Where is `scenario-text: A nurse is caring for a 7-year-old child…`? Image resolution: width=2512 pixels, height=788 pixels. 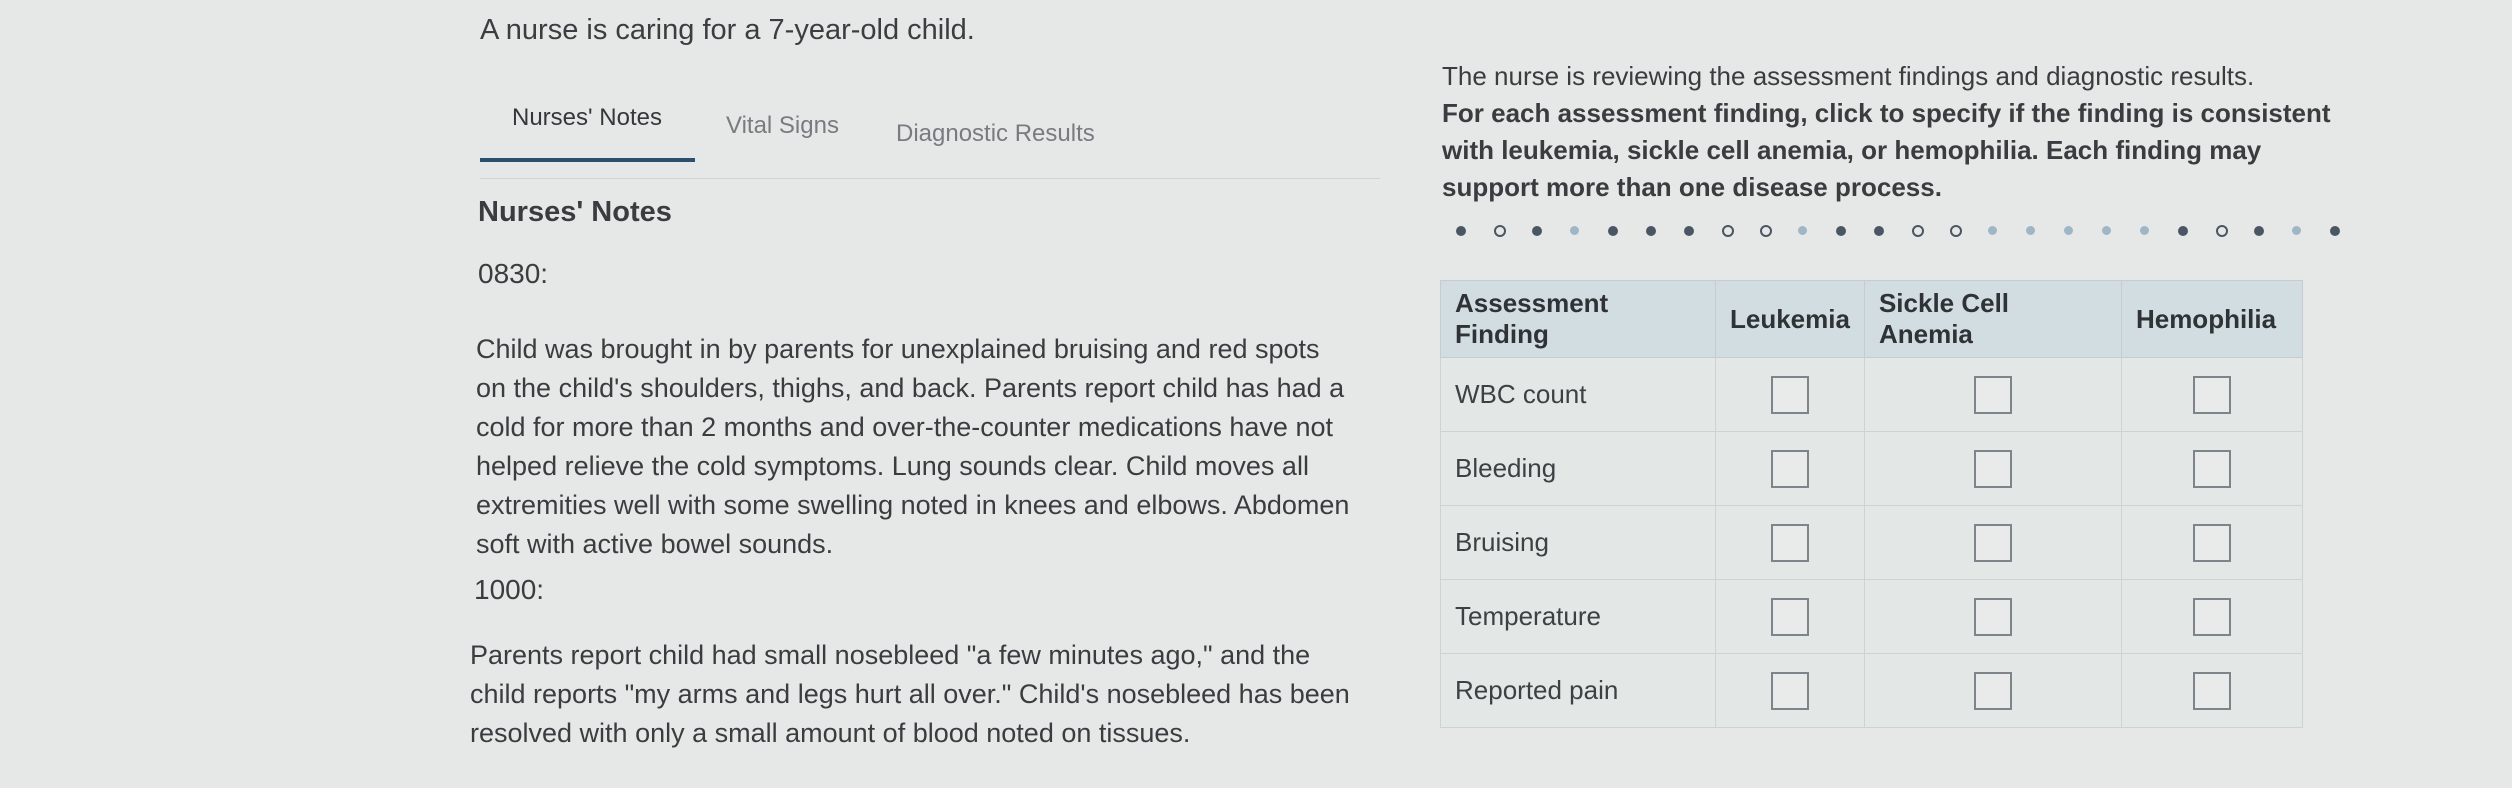 scenario-text: A nurse is caring for a 7-year-old child… is located at coordinates (727, 30).